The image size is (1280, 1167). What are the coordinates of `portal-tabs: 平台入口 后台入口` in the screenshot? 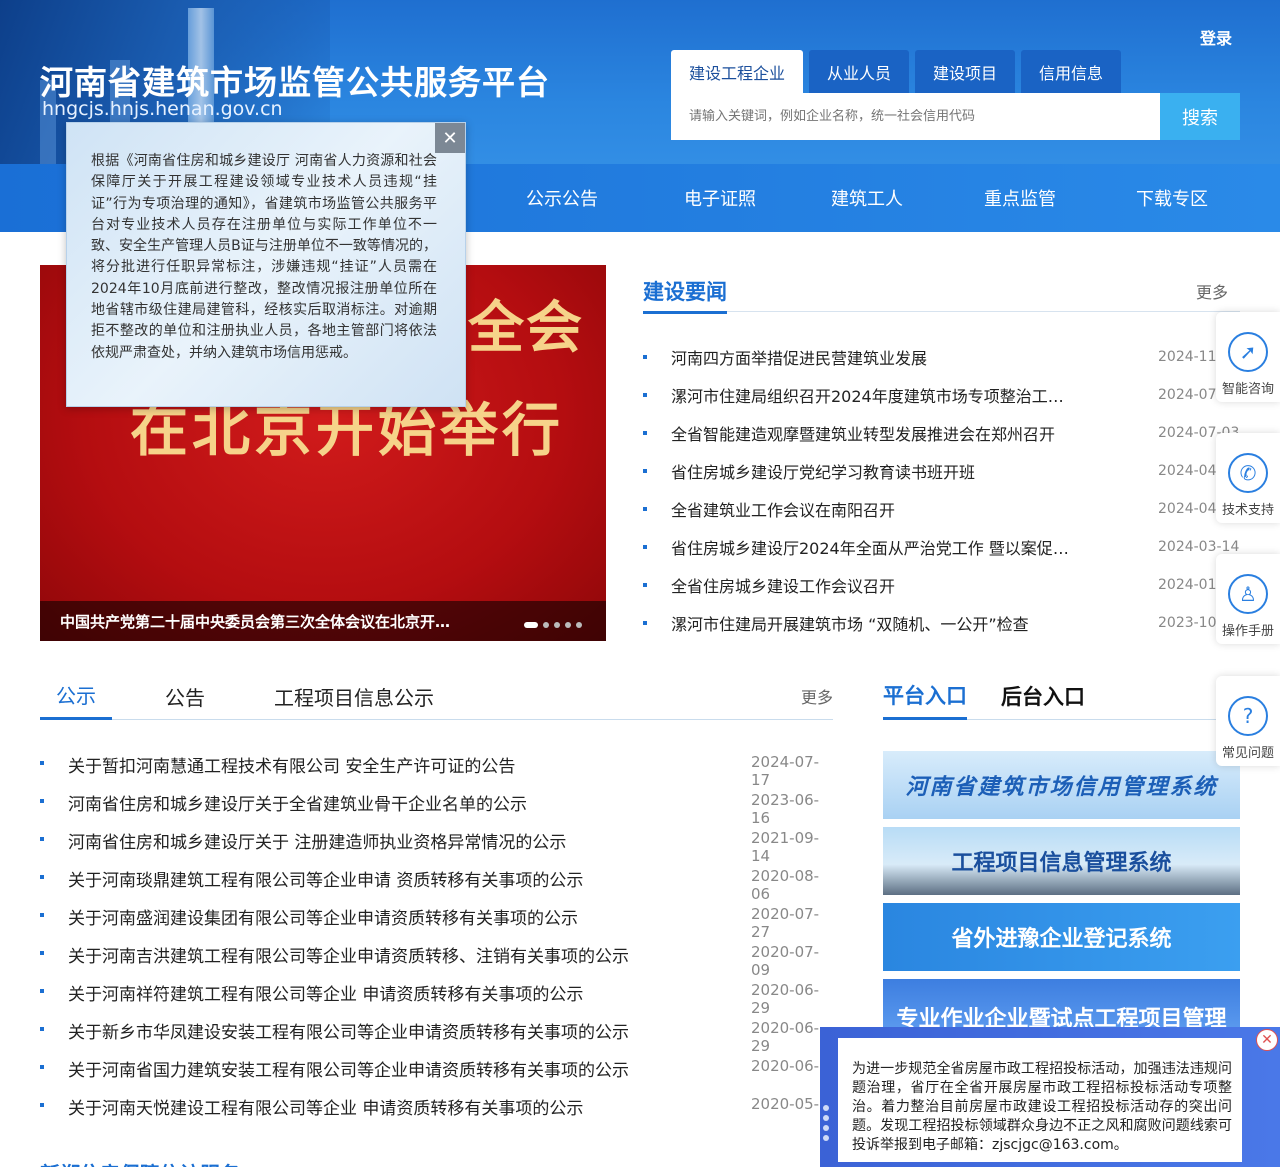 It's located at (1061, 696).